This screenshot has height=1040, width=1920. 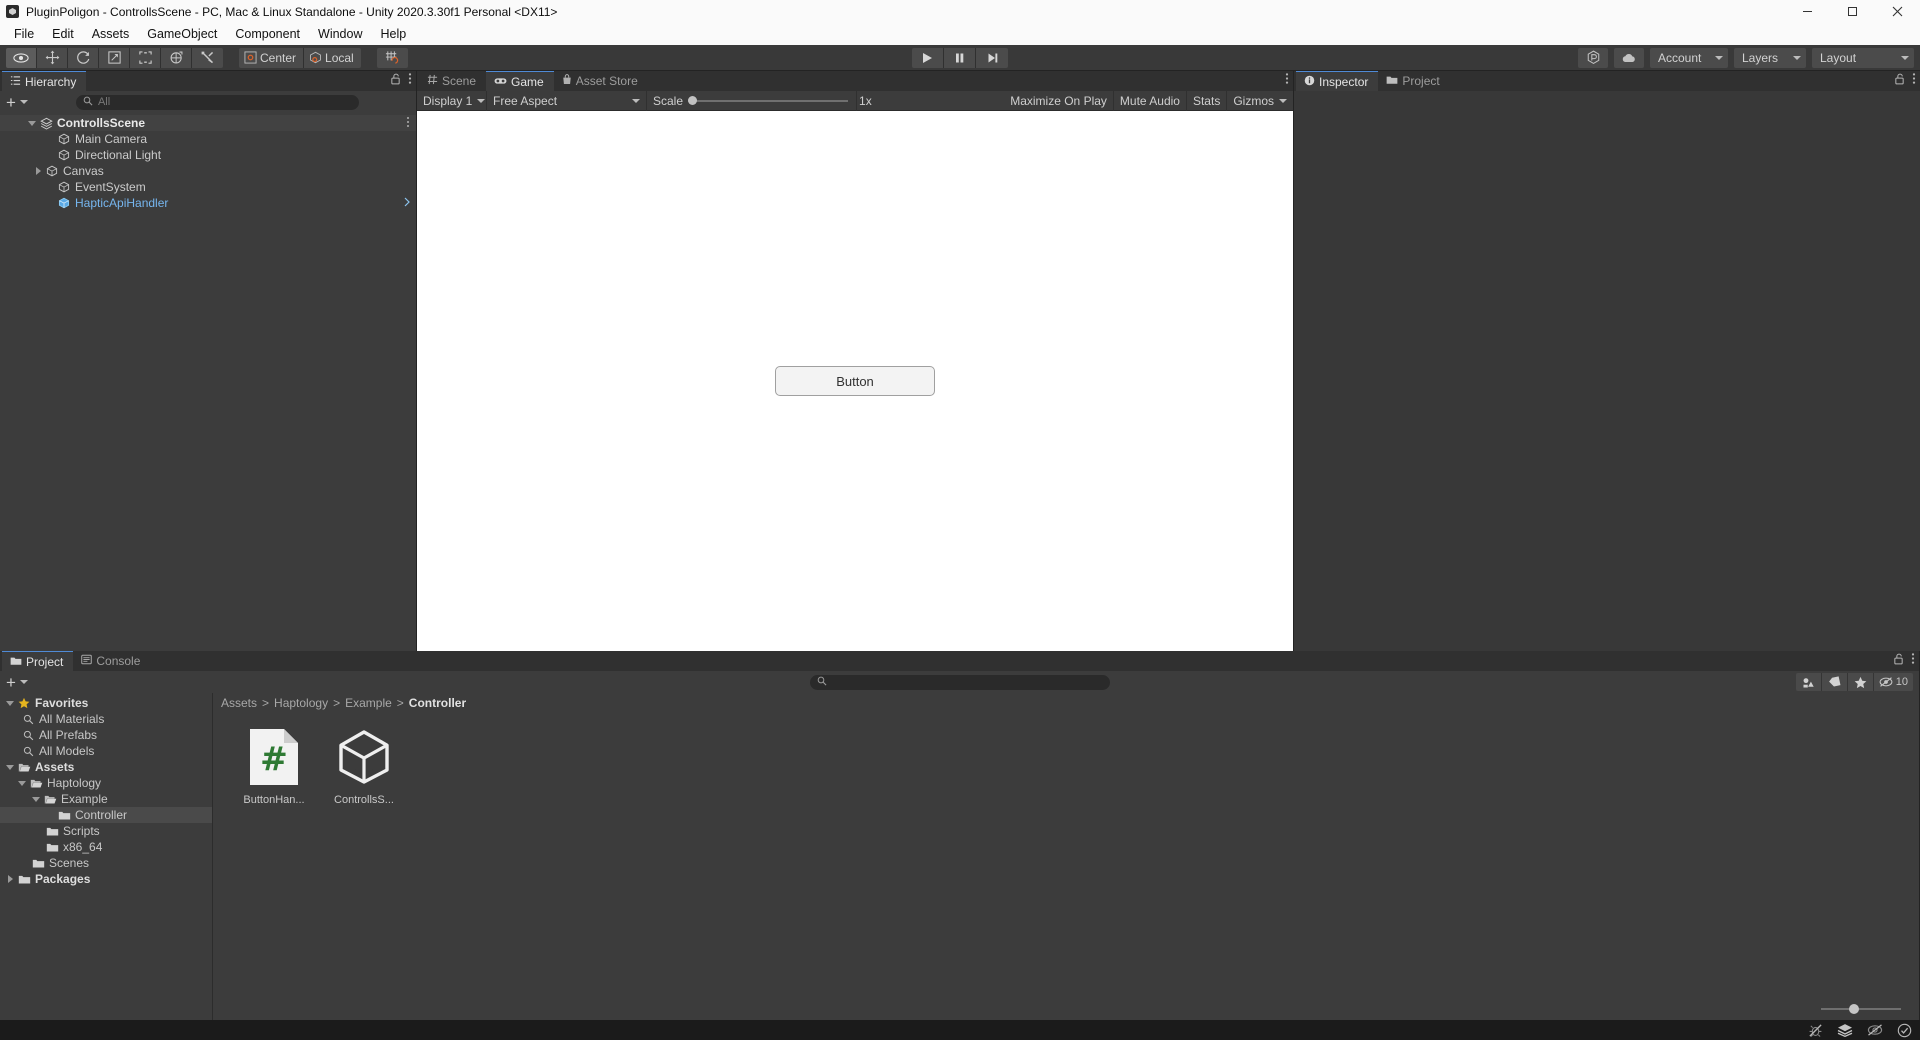 What do you see at coordinates (1897, 11) in the screenshot?
I see `close-button` at bounding box center [1897, 11].